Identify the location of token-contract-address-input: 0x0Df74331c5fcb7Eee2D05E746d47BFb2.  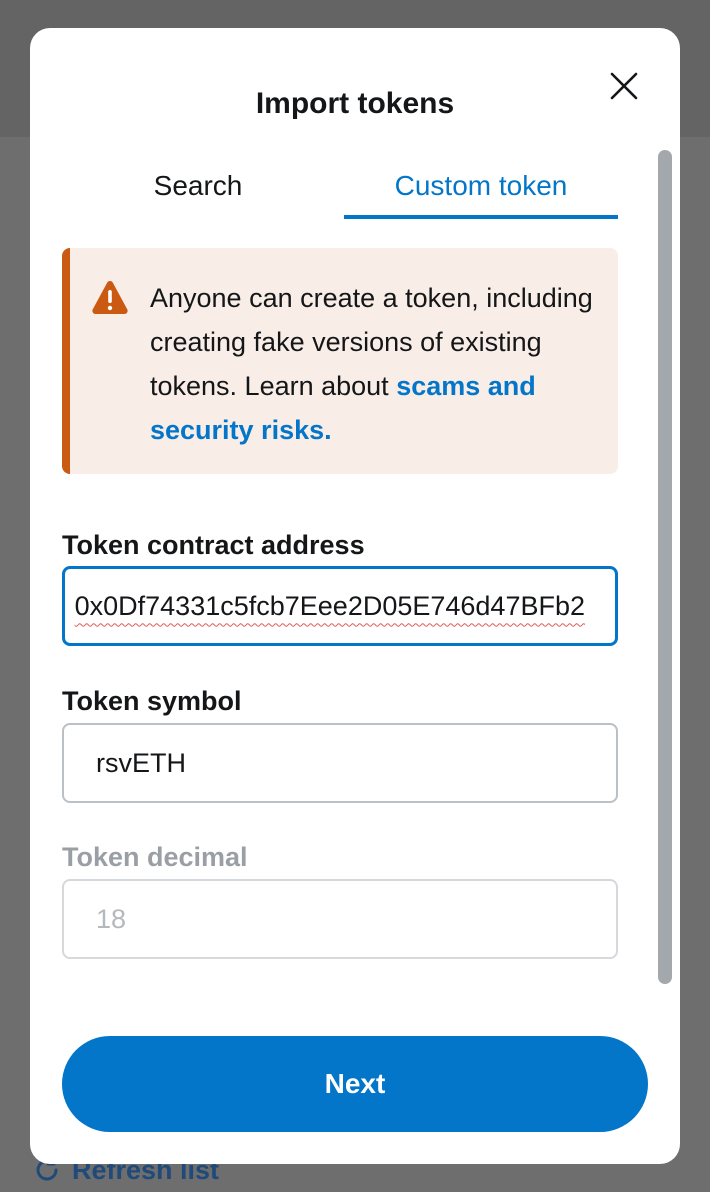
(340, 606).